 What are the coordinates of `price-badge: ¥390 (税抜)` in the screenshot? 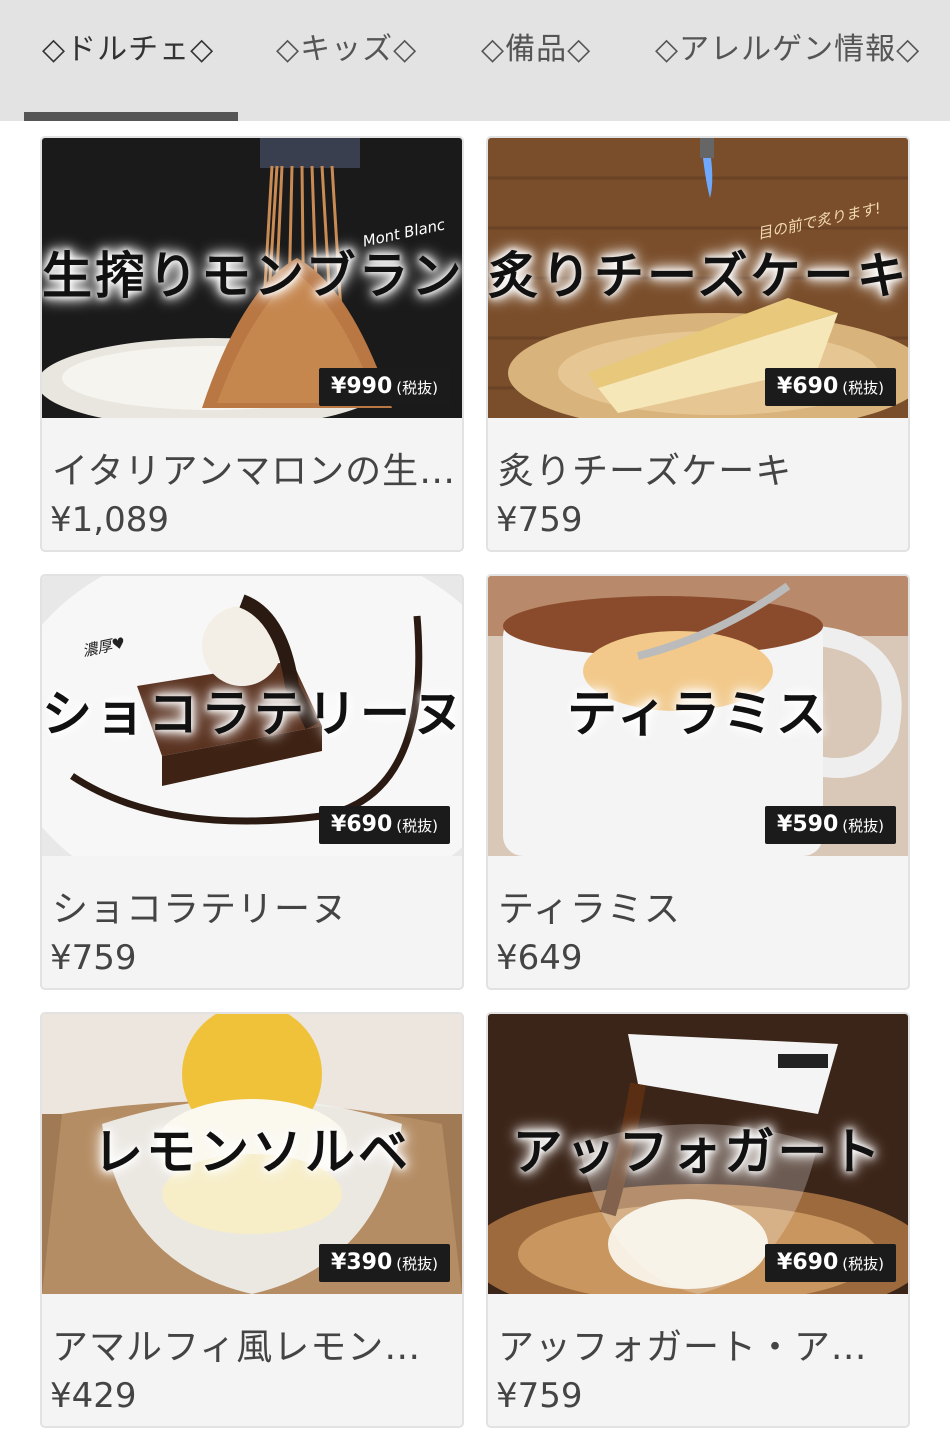 It's located at (384, 1263).